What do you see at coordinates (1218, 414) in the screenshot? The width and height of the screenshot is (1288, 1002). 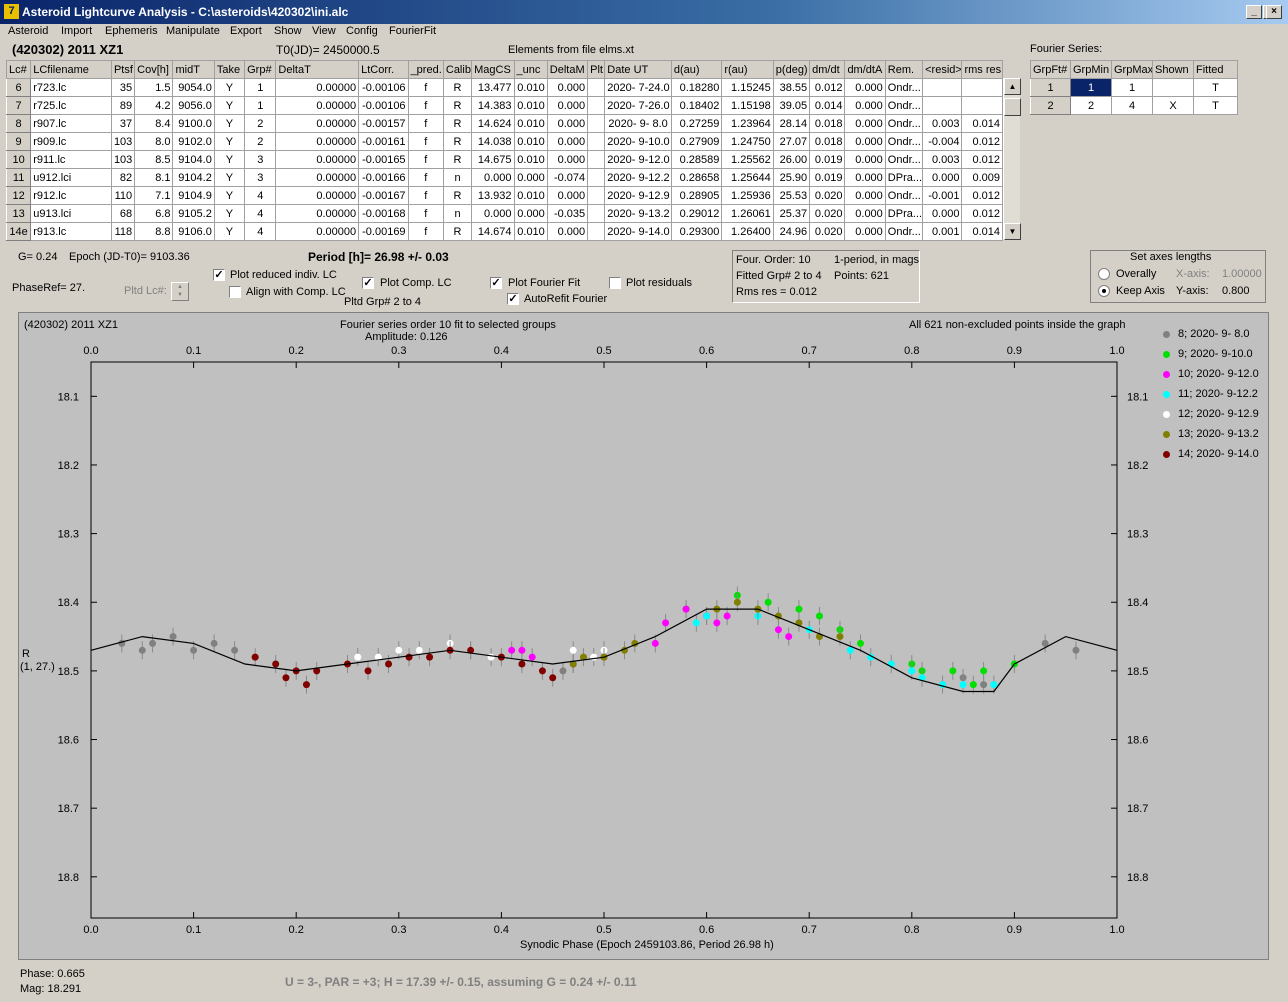 I see `legend-label: 12; 2020- 9-12.9` at bounding box center [1218, 414].